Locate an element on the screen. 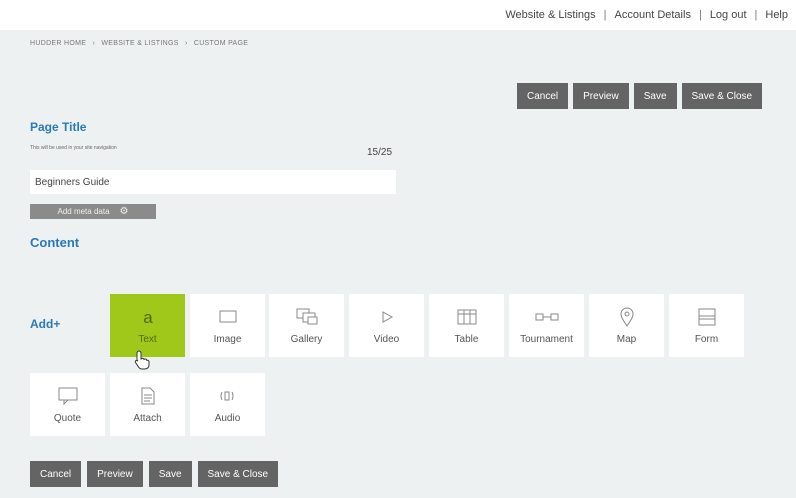  attach-icon is located at coordinates (148, 396).